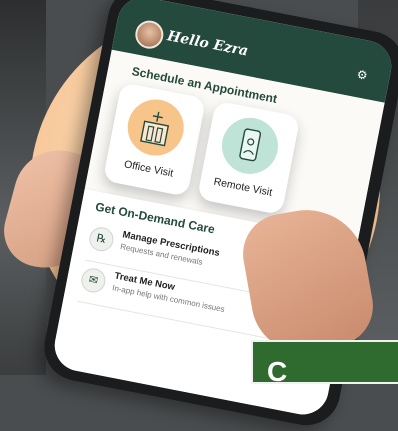 This screenshot has width=398, height=431. I want to click on chat-icon: ✉, so click(93, 280).